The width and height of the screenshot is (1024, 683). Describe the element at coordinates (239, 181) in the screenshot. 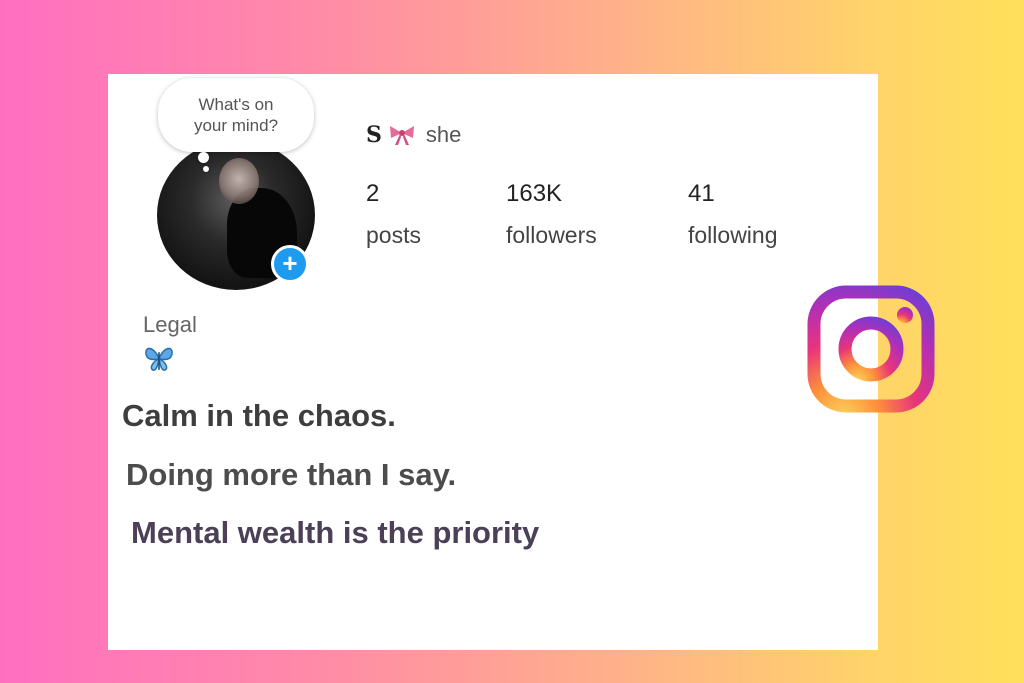

I see `avatar-photo-face` at that location.